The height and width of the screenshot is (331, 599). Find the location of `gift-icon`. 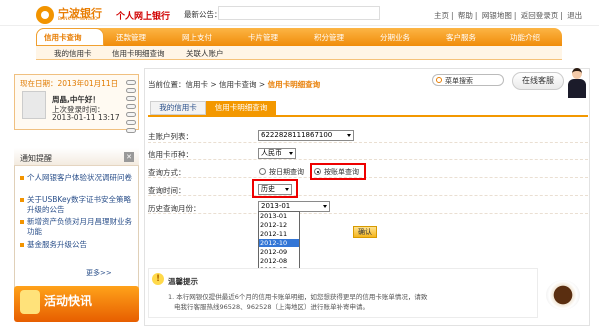

gift-icon is located at coordinates (30, 302).